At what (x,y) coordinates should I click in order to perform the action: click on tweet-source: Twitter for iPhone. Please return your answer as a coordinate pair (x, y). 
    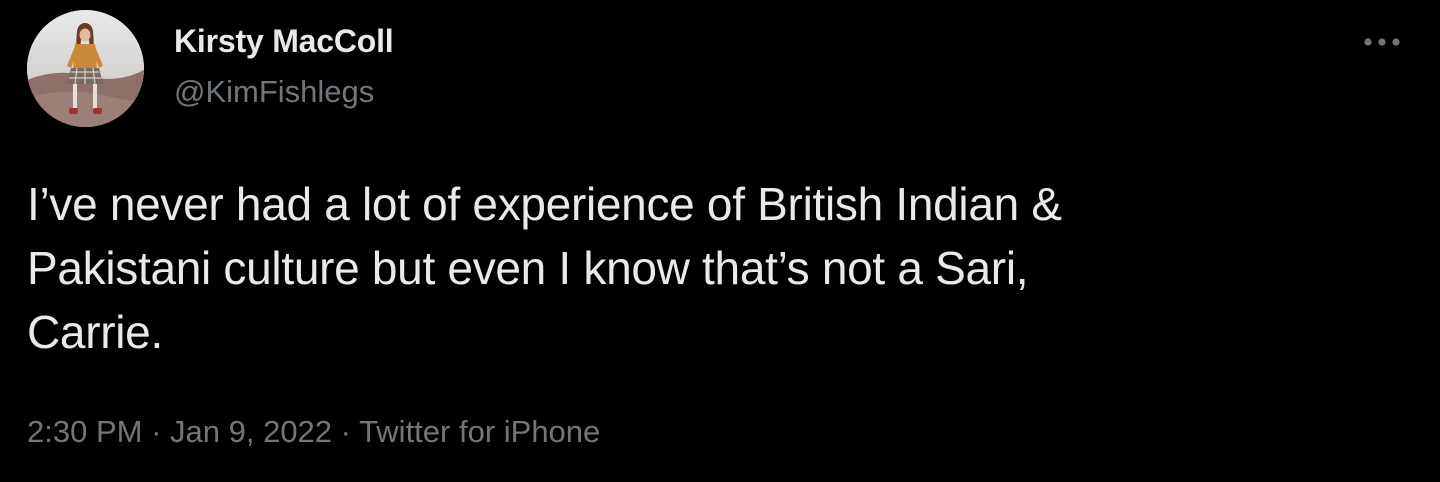
    Looking at the image, I should click on (479, 431).